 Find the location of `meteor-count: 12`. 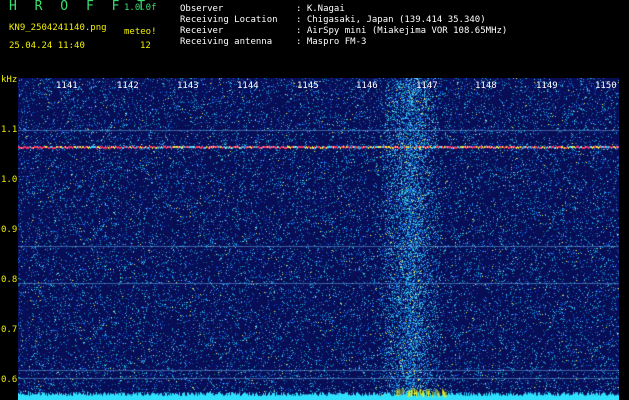

meteor-count: 12 is located at coordinates (145, 46).